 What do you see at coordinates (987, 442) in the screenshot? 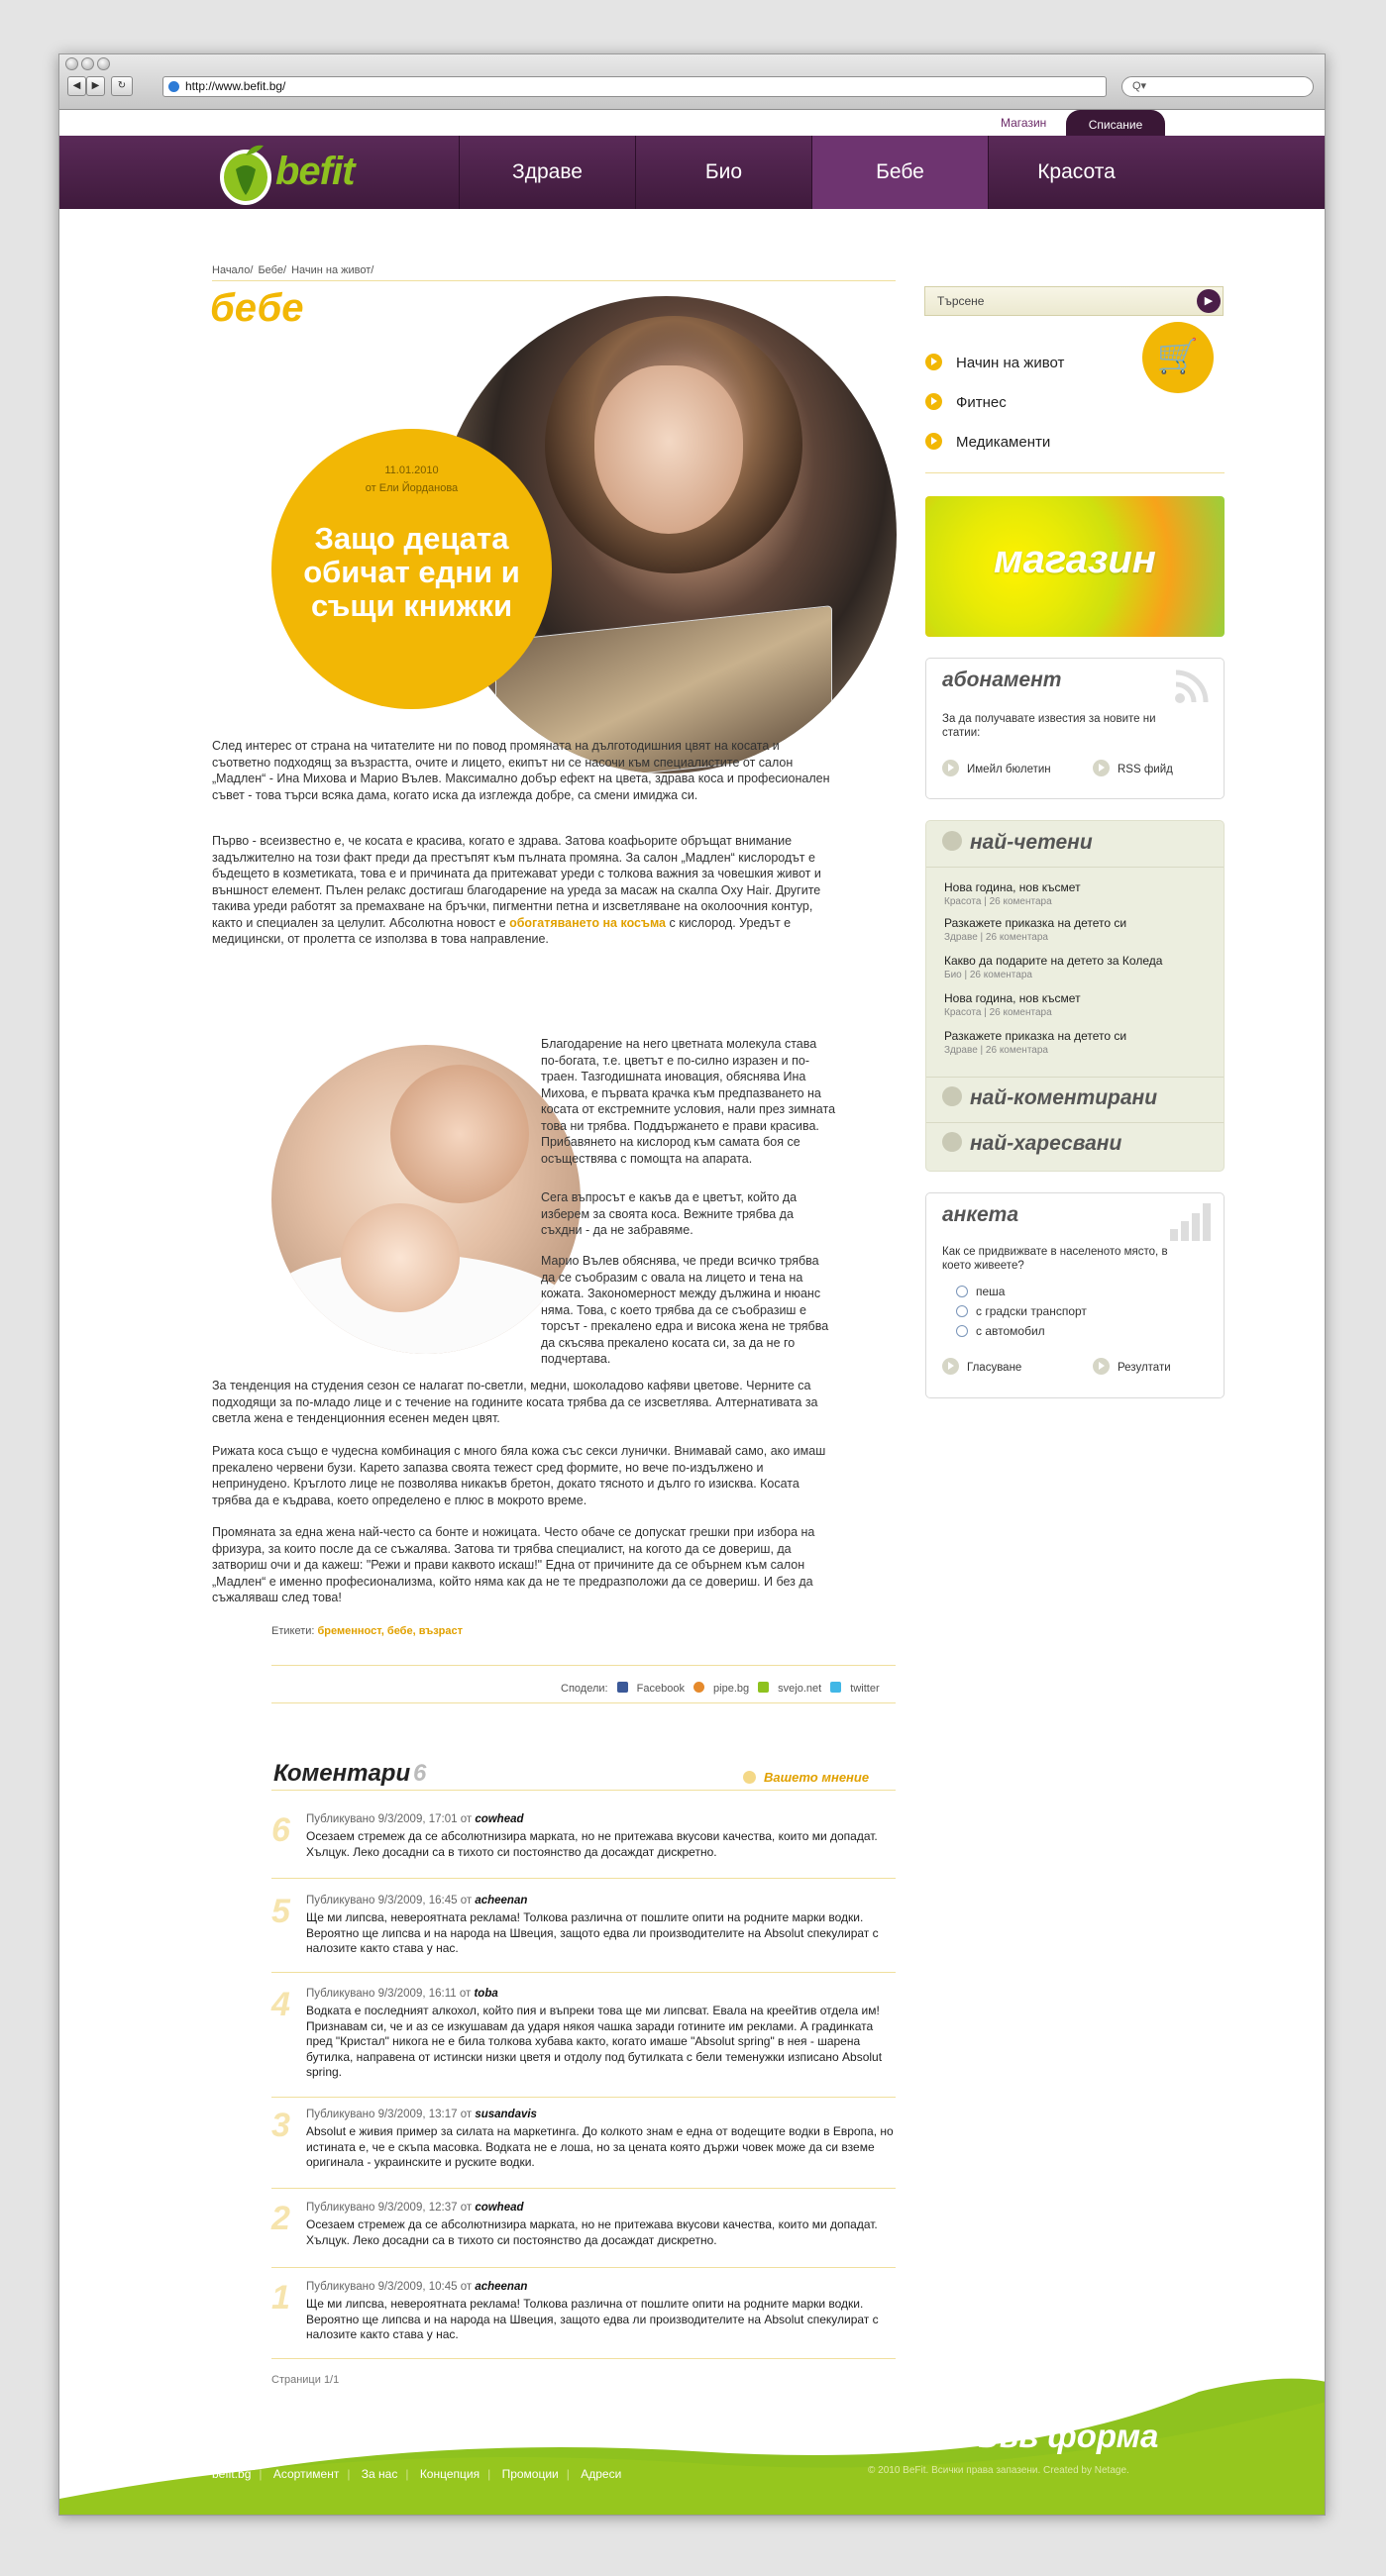
I see `sidebar-item-medicines: Медикаменти` at bounding box center [987, 442].